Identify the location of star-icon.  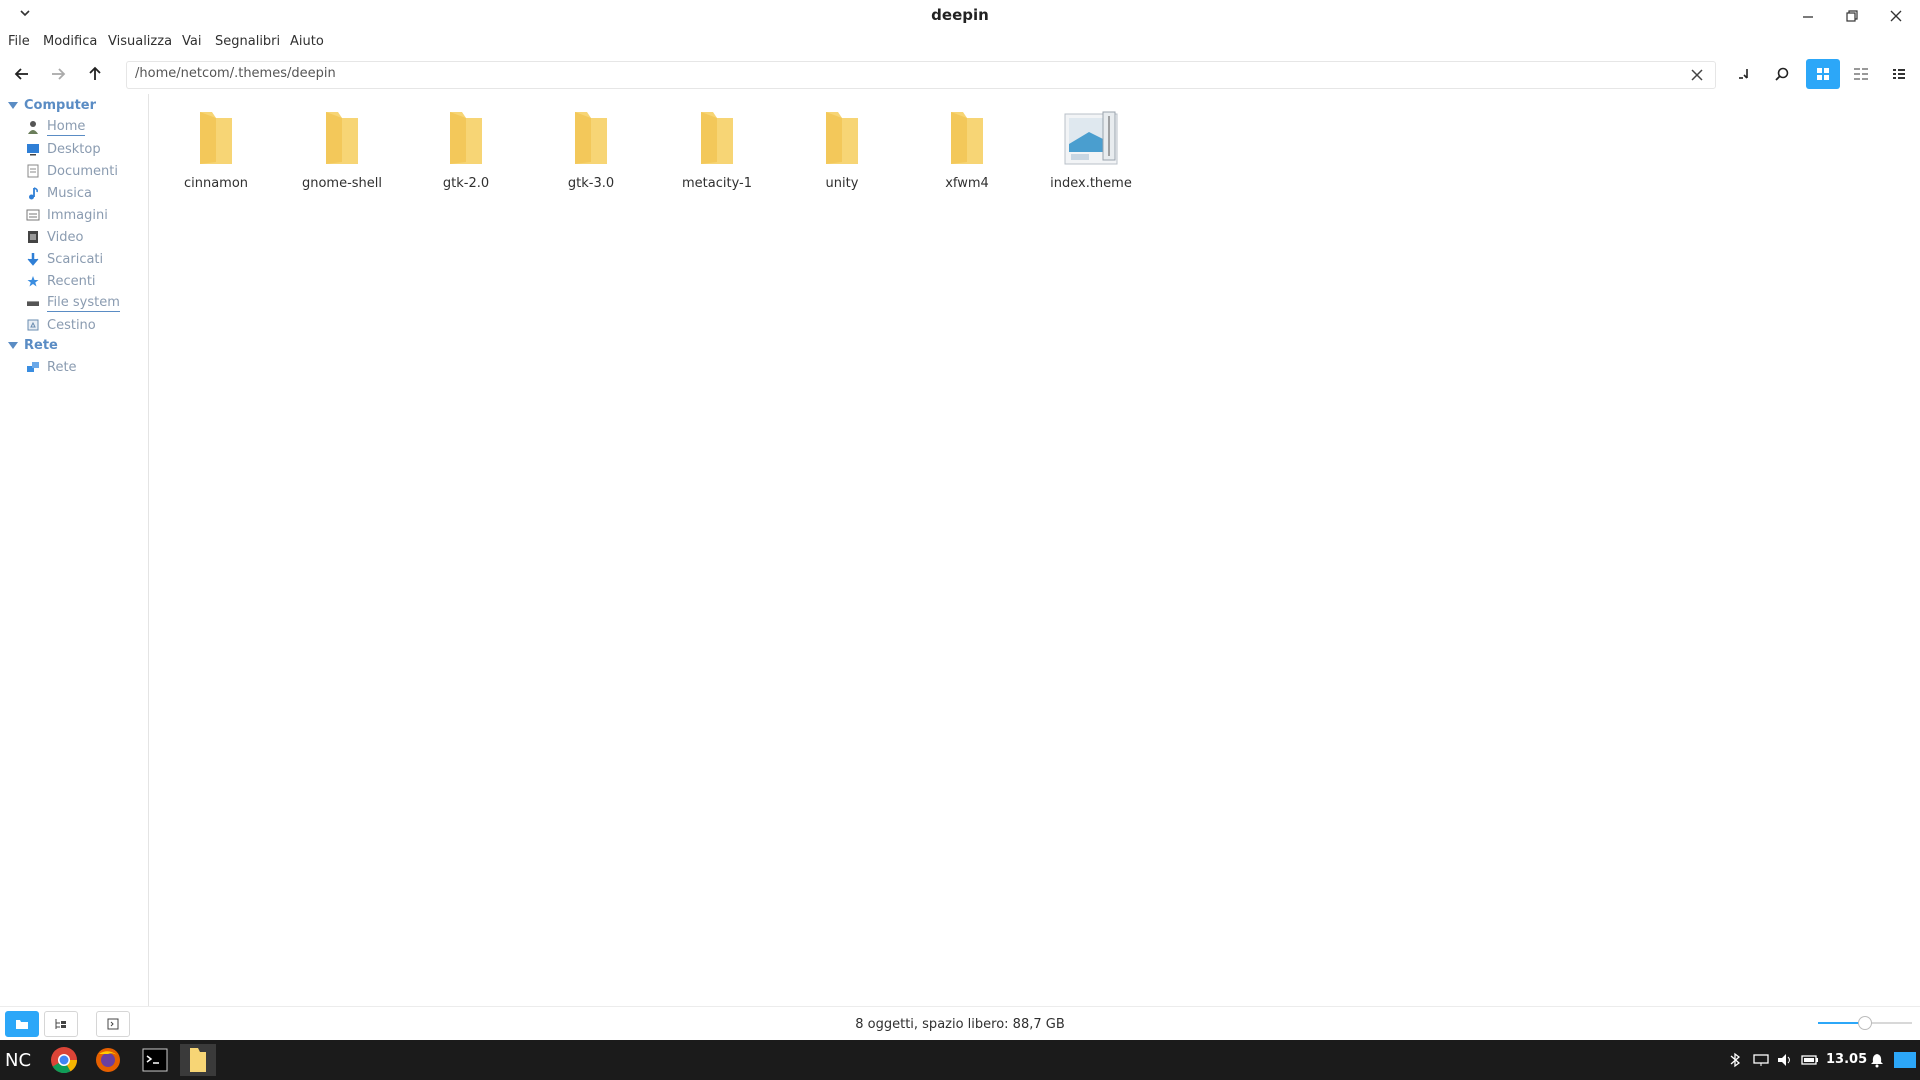
(33, 281).